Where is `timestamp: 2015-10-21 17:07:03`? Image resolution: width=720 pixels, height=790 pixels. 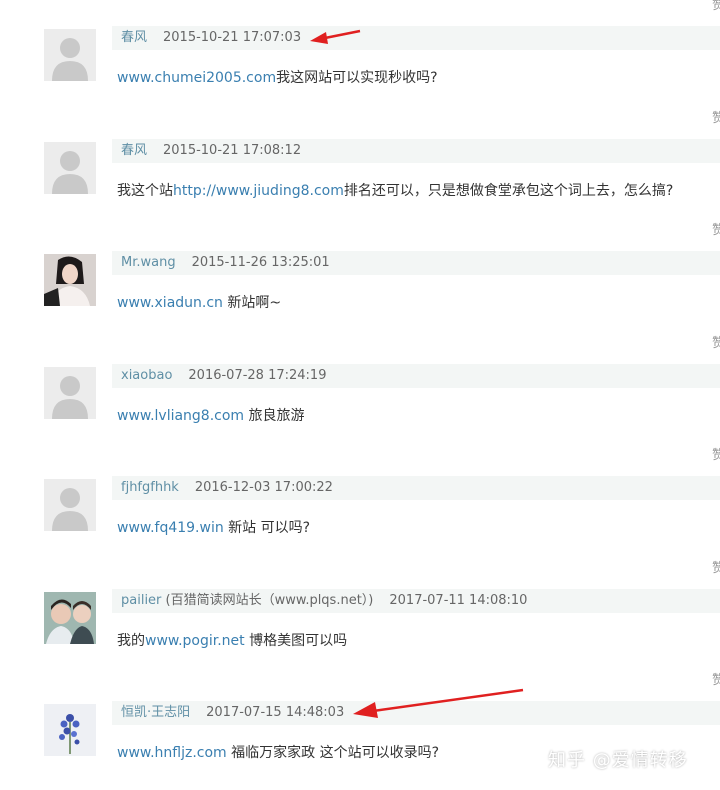
timestamp: 2015-10-21 17:07:03 is located at coordinates (232, 37).